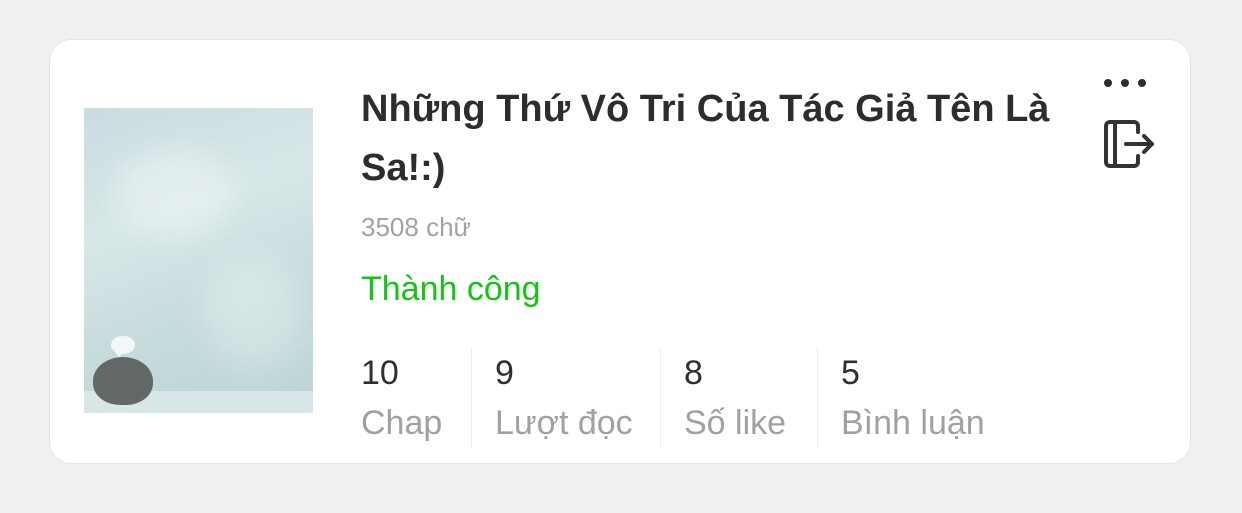 This screenshot has height=513, width=1242. What do you see at coordinates (1128, 146) in the screenshot?
I see `exit-icon` at bounding box center [1128, 146].